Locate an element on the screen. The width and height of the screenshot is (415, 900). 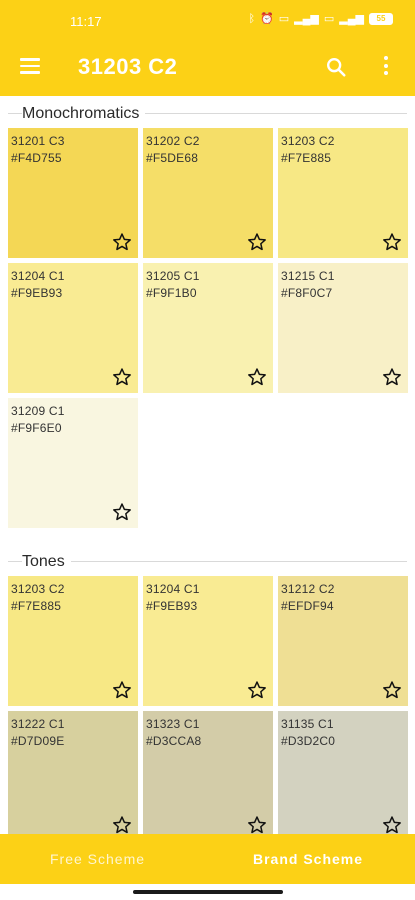
color-swatch: 31202 C2 #F5DE68 is located at coordinates (208, 193).